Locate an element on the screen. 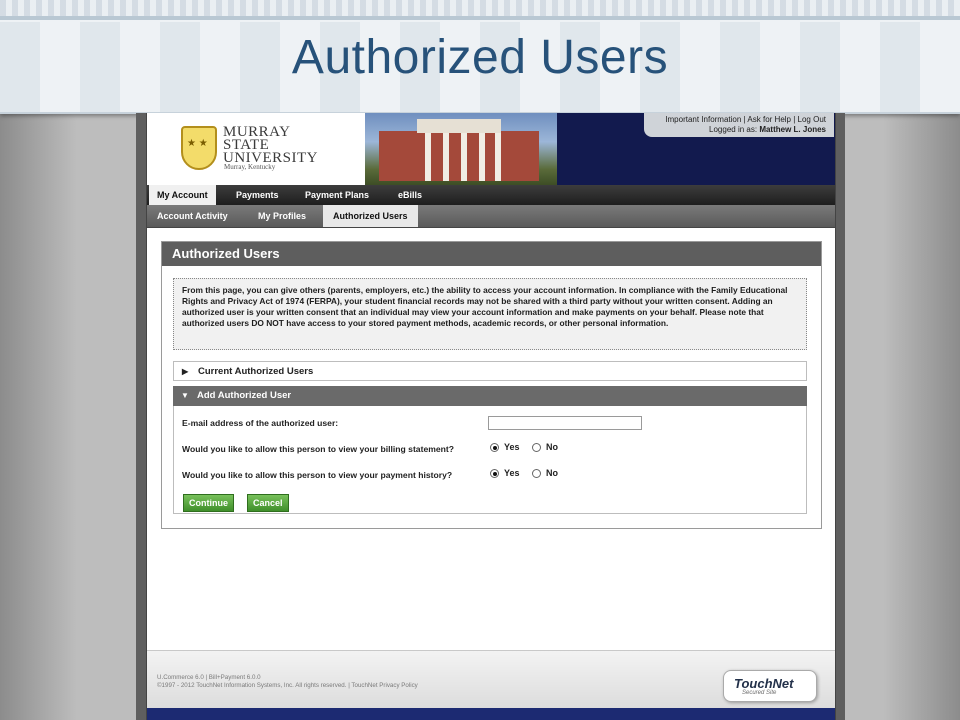  continue-button: Continue is located at coordinates (208, 503).